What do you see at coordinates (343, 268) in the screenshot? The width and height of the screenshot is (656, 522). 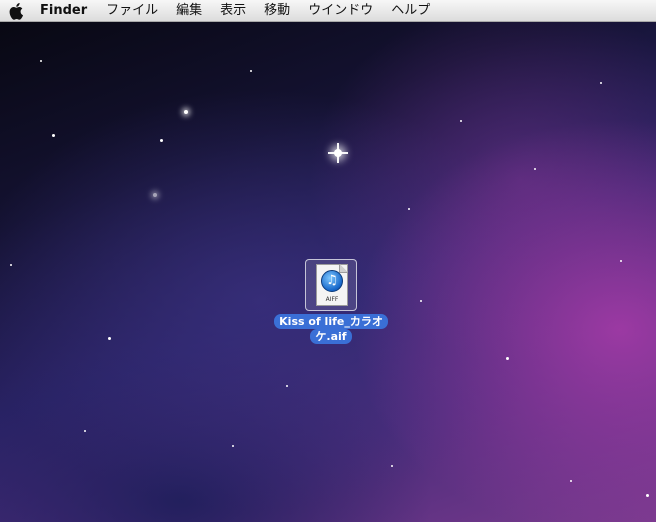 I see `page-fold` at bounding box center [343, 268].